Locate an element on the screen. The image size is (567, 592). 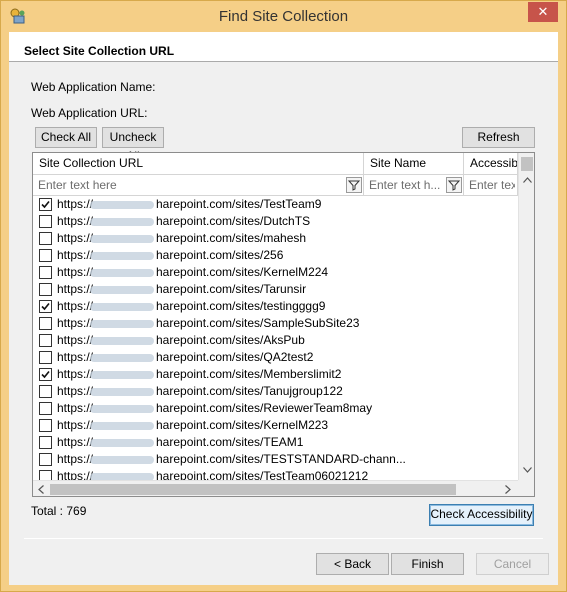
table-row: https:// harepoint.com/sites/QA2test2 is located at coordinates (275, 357).